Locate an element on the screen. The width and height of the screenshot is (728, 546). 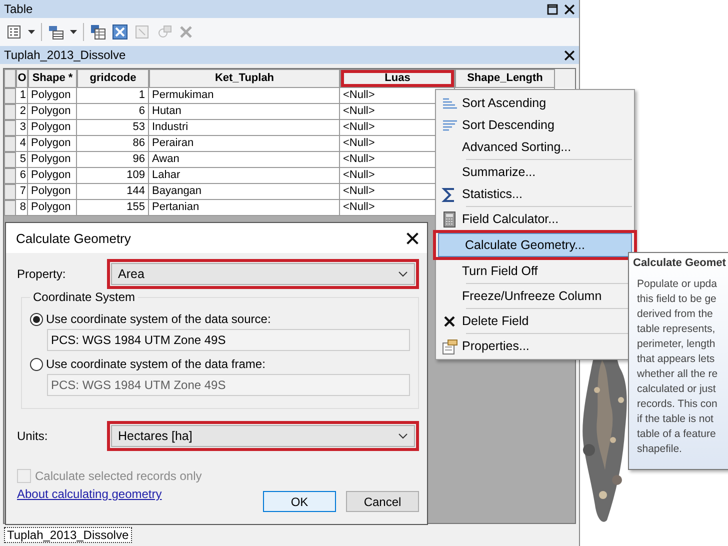
radio-label: Use coordinate system of the data source: is located at coordinates (158, 319).